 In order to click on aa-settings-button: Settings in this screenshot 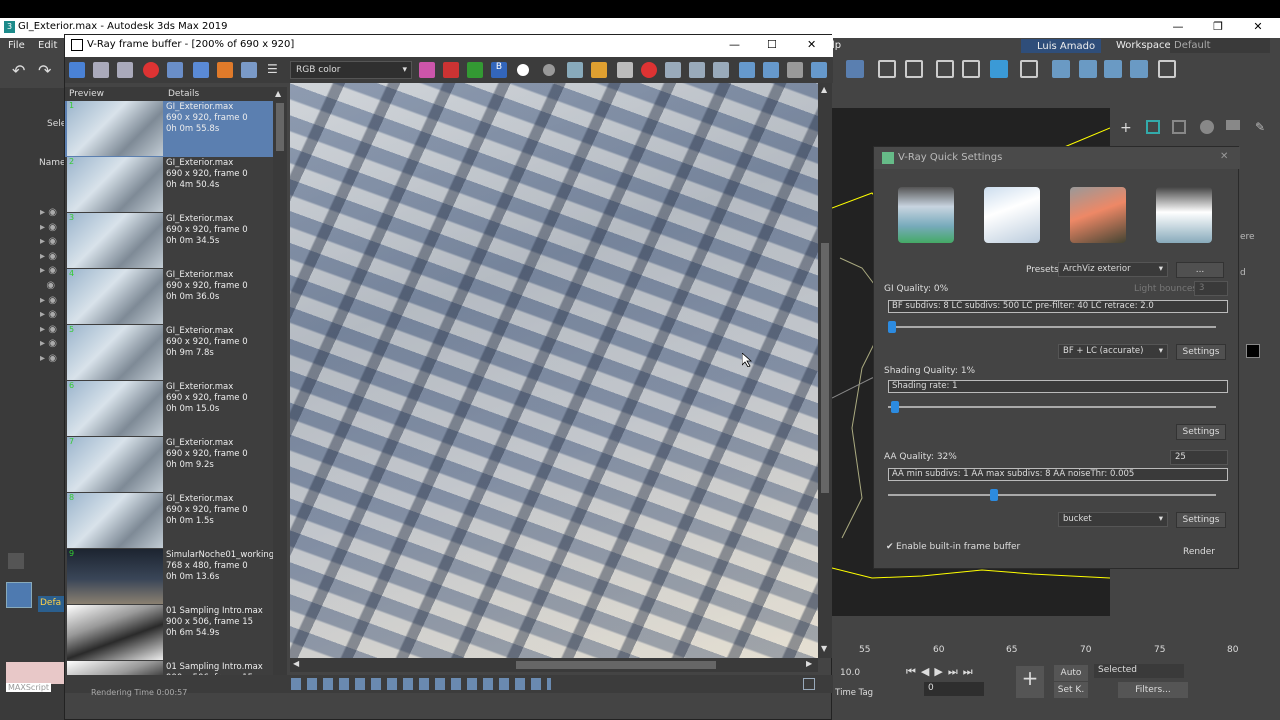, I will do `click(1201, 520)`.